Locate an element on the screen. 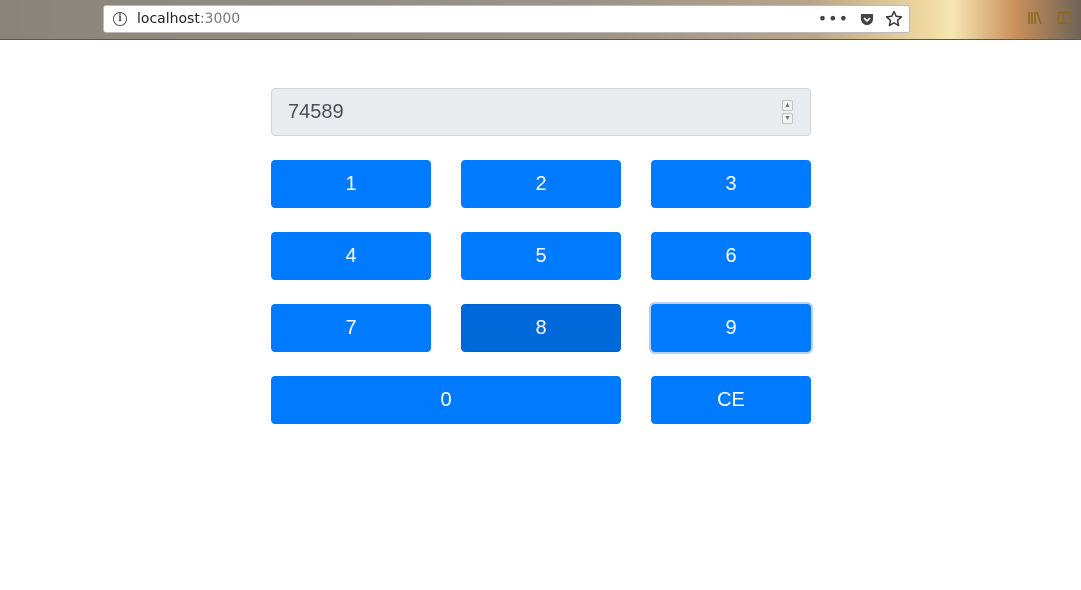 The height and width of the screenshot is (590, 1081). url-host: localhost is located at coordinates (168, 19).